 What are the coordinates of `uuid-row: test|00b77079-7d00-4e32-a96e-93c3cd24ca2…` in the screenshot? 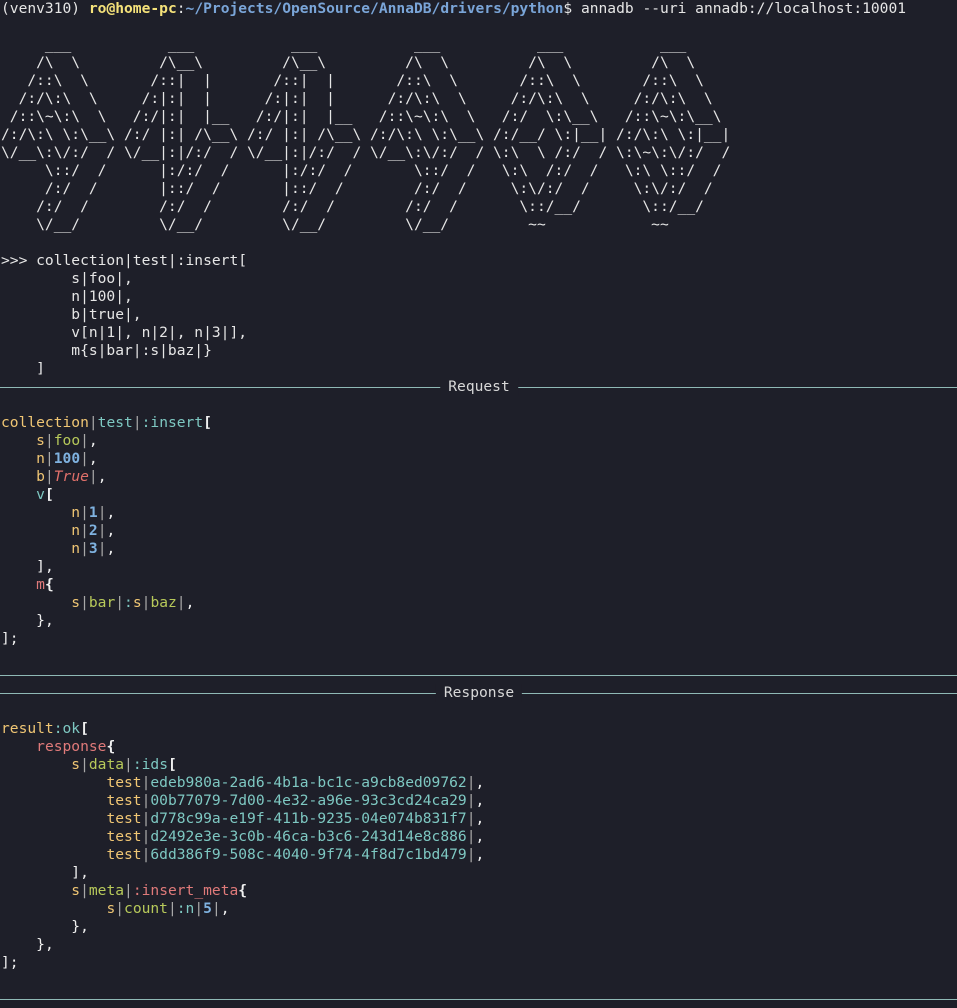 It's located at (295, 800).